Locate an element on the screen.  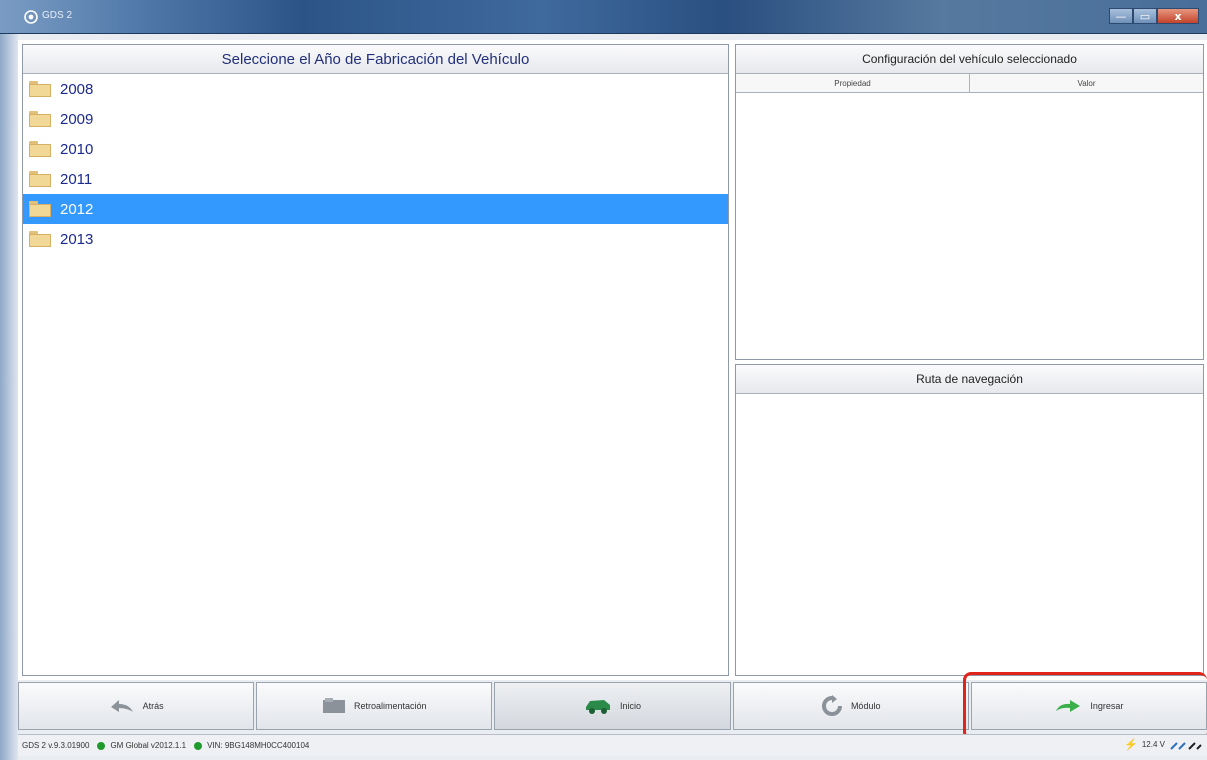
bolt-icon: ⚡ is located at coordinates (1131, 745).